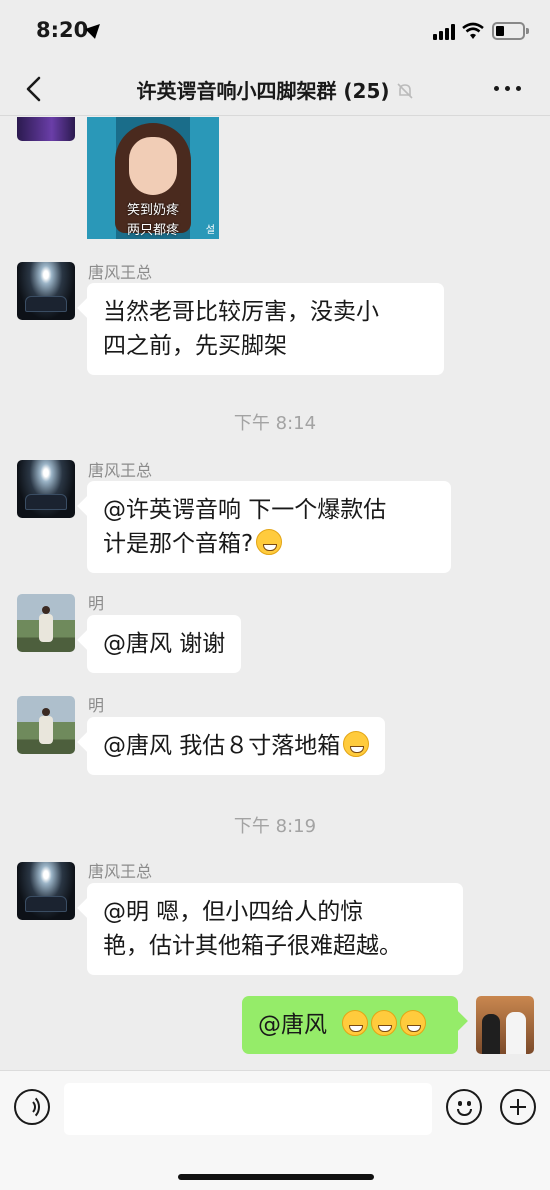 The height and width of the screenshot is (1190, 550). Describe the element at coordinates (269, 527) in the screenshot. I see `message-bubble: @许英谔音响 下一个爆款估 计是那个音箱?` at that location.